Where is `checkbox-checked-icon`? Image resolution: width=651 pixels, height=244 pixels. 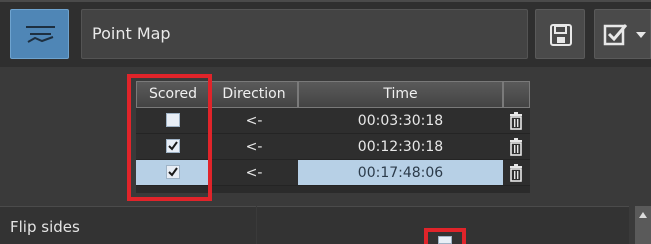
checkbox-checked-icon is located at coordinates (615, 35).